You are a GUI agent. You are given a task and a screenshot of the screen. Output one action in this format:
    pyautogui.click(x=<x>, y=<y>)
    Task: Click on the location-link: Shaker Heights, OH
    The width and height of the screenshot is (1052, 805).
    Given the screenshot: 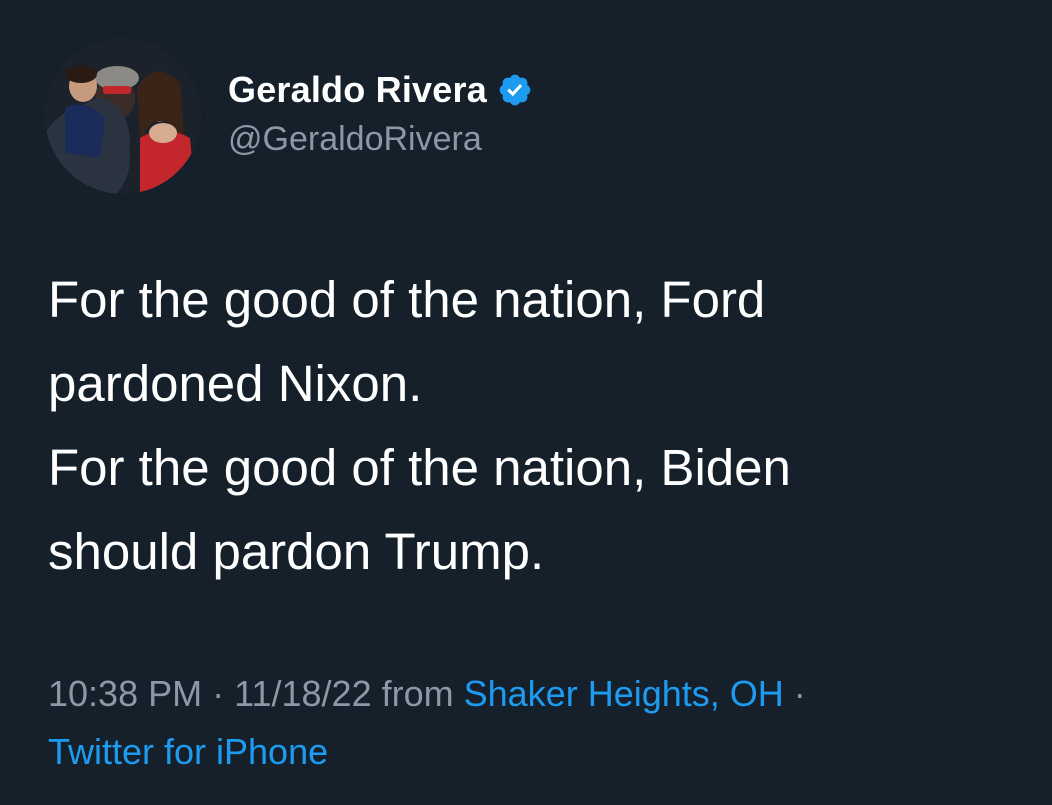 What is the action you would take?
    pyautogui.click(x=624, y=693)
    